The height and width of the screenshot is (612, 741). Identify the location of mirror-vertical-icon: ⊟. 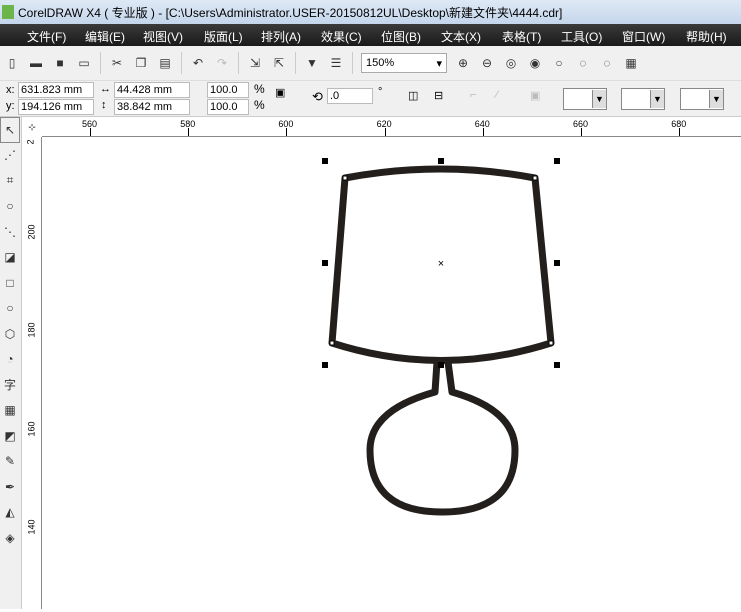
(438, 95).